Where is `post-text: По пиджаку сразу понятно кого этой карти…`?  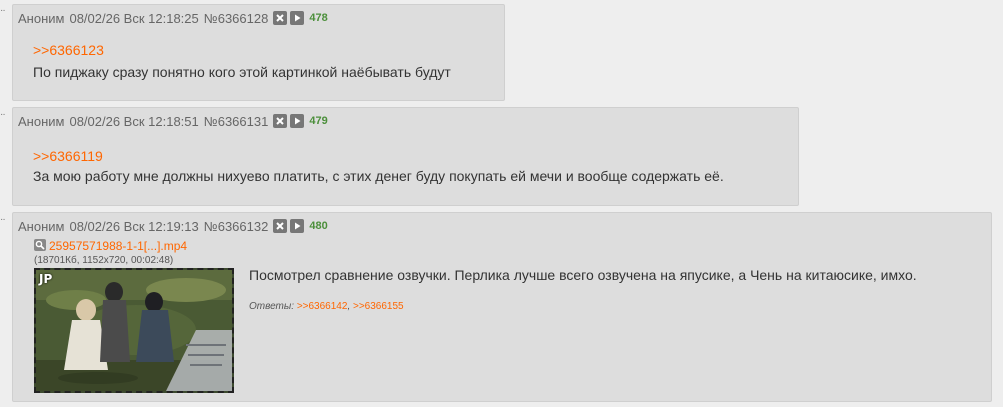 post-text: По пиджаку сразу понятно кого этой карти… is located at coordinates (242, 72).